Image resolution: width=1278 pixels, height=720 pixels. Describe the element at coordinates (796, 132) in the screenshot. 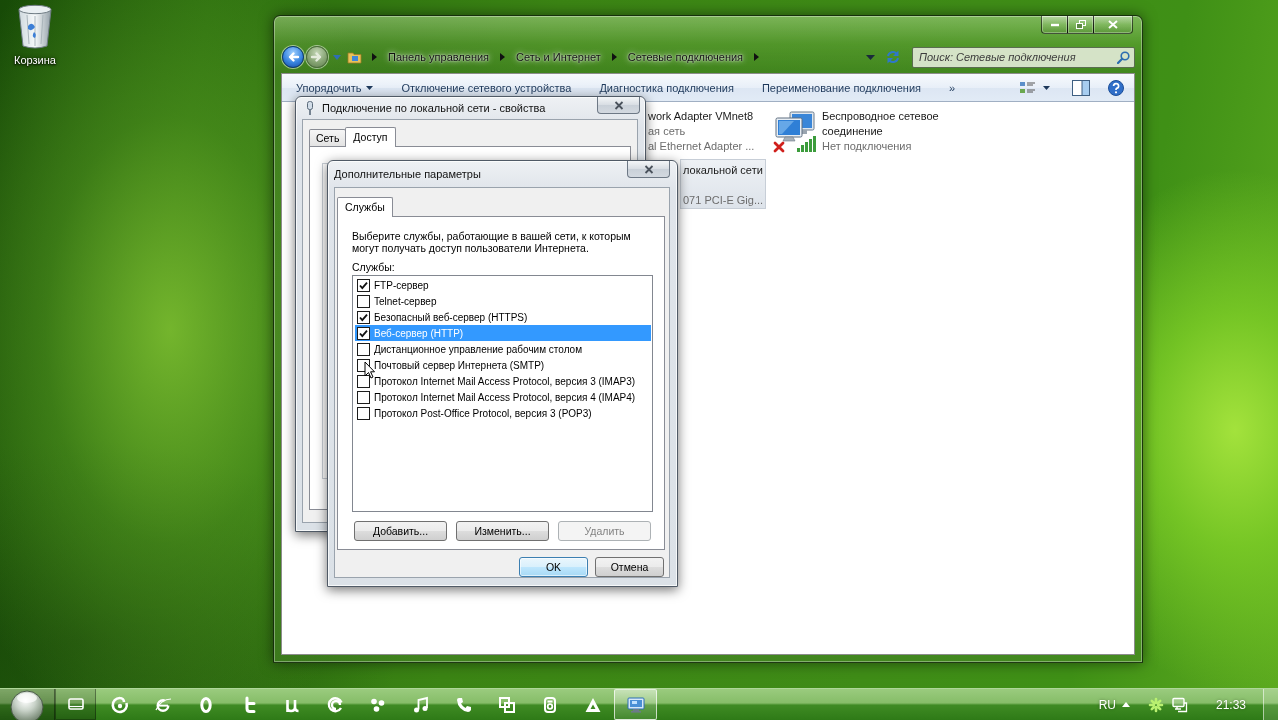

I see `wireless-network-icon` at that location.